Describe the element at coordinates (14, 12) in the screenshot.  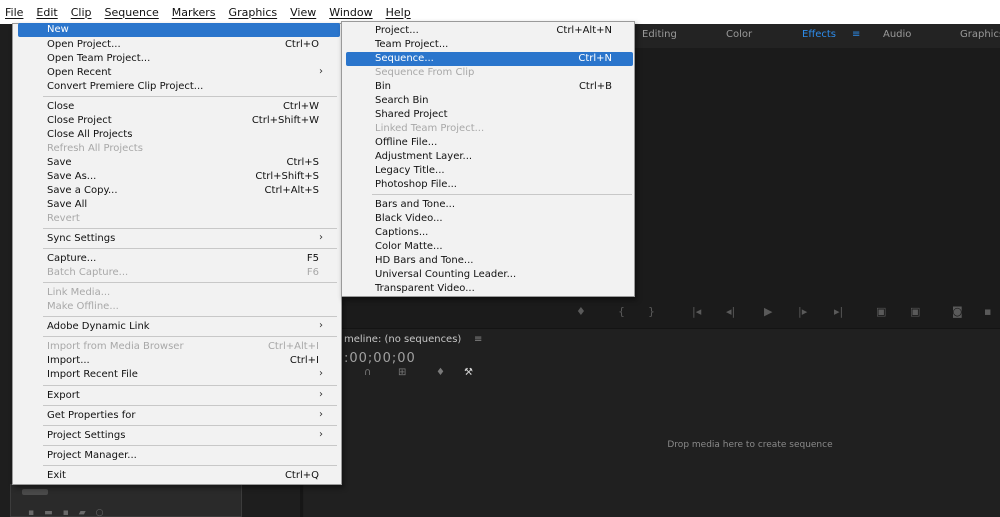
I see `menu-file: File` at that location.